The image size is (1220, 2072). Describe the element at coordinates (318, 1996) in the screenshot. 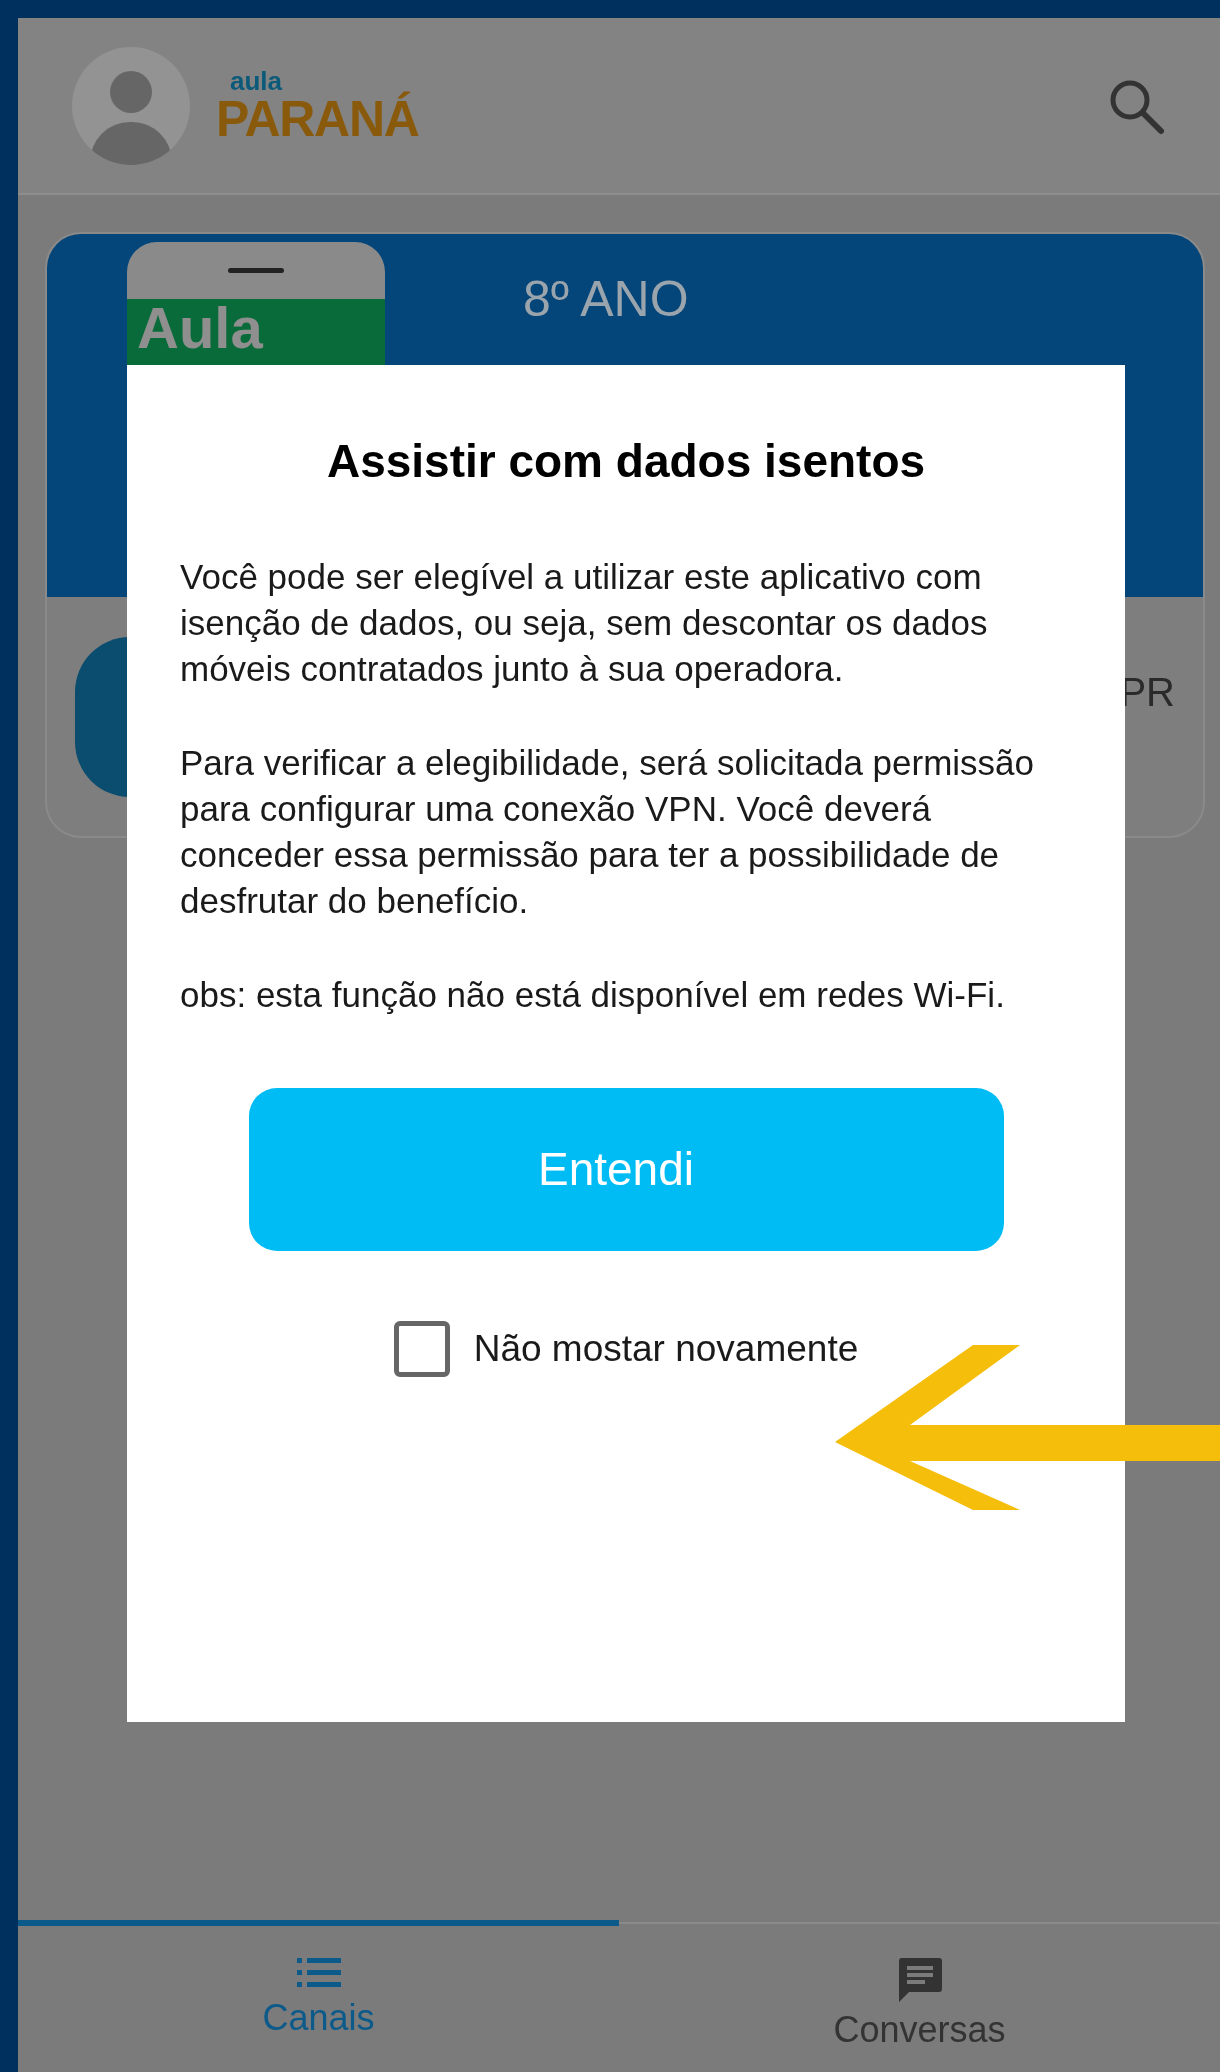

I see `nav-tab: Canais` at that location.